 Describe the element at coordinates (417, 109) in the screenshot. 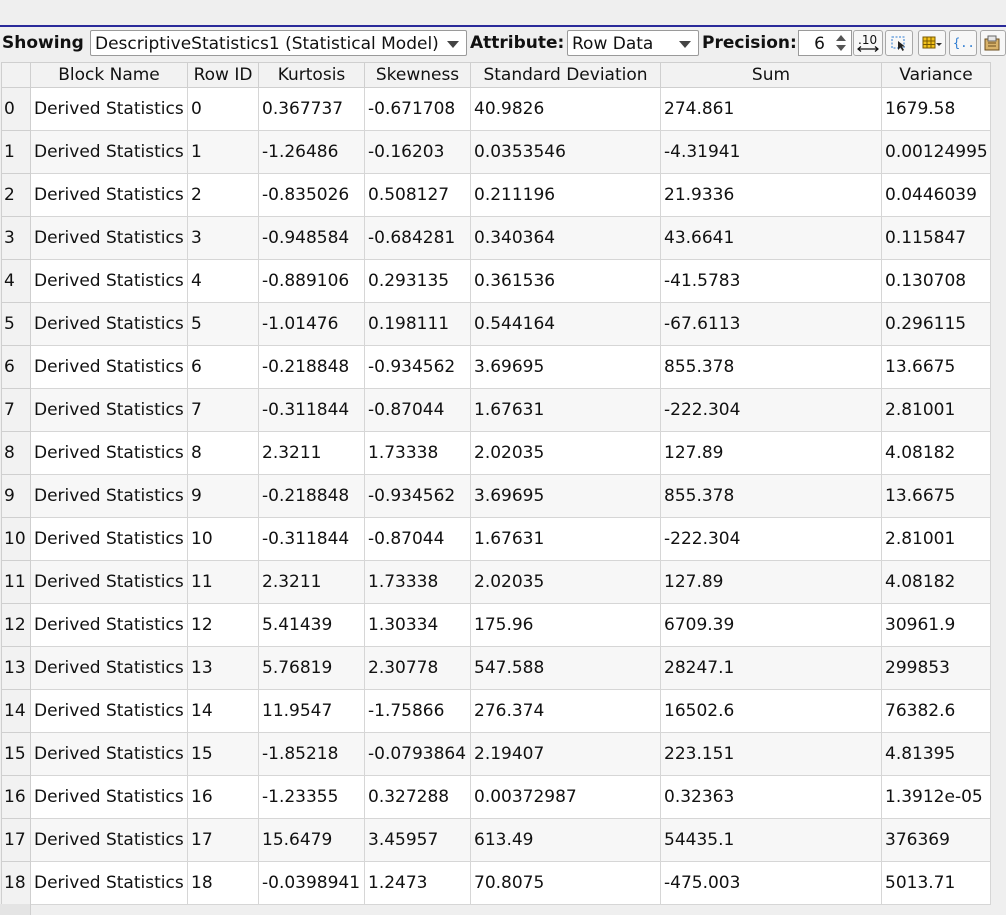

I see `table-cell: -0.671708` at that location.